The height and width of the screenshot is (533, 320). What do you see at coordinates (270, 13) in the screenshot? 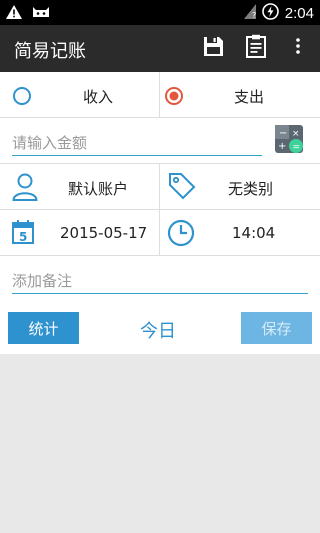
I see `battery-charging-icon` at bounding box center [270, 13].